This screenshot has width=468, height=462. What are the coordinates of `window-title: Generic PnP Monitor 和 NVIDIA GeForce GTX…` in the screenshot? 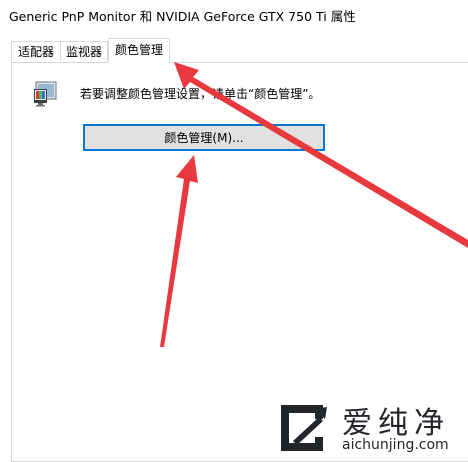 It's located at (182, 16).